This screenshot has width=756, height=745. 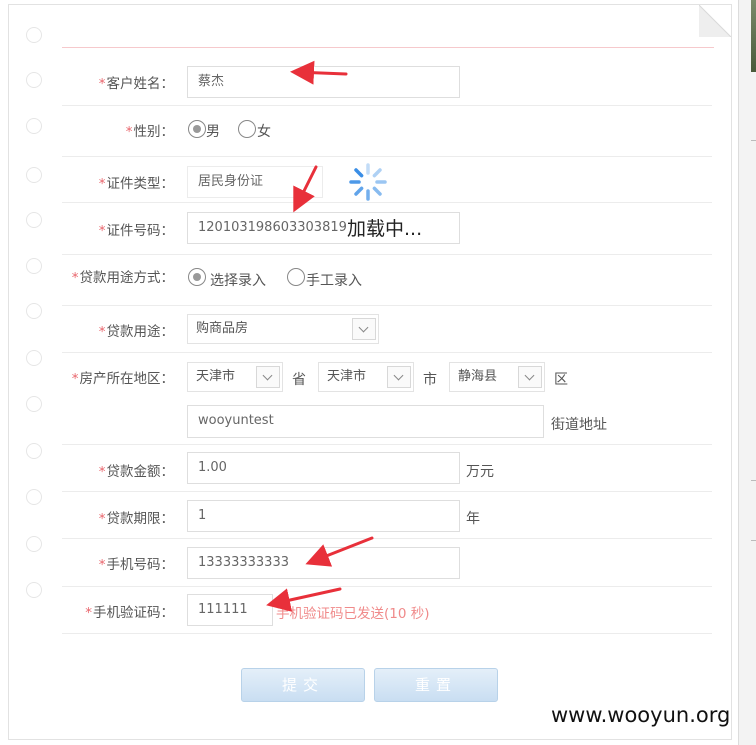 What do you see at coordinates (334, 281) in the screenshot?
I see `purpose-manual-entry-text: 手工录入` at bounding box center [334, 281].